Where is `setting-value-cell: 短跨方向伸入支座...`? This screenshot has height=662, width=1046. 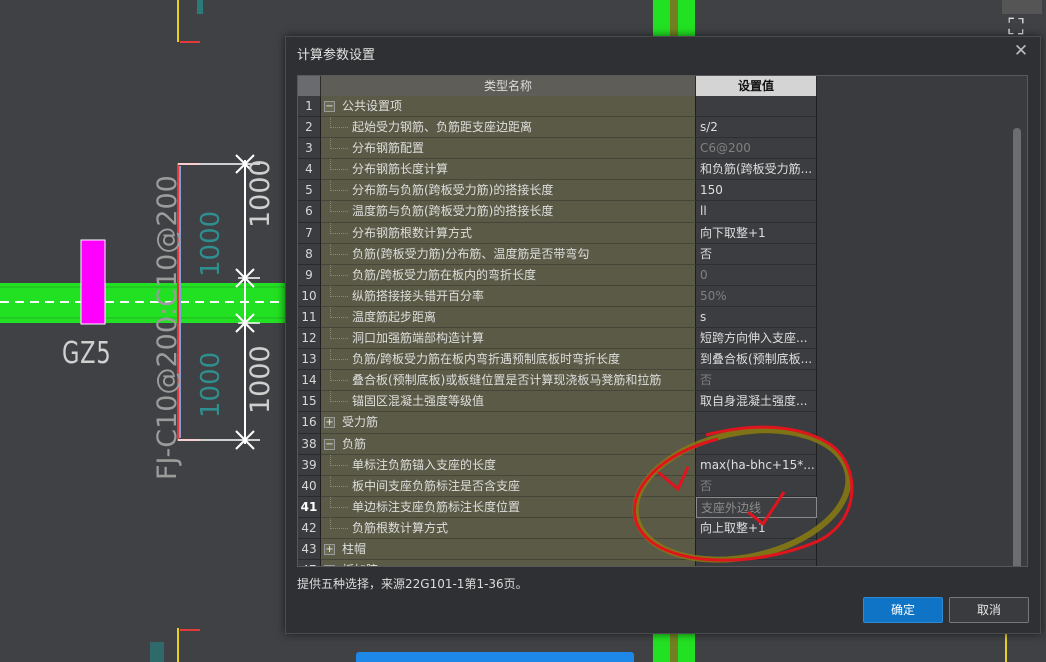
setting-value-cell: 短跨方向伸入支座... is located at coordinates (756, 339).